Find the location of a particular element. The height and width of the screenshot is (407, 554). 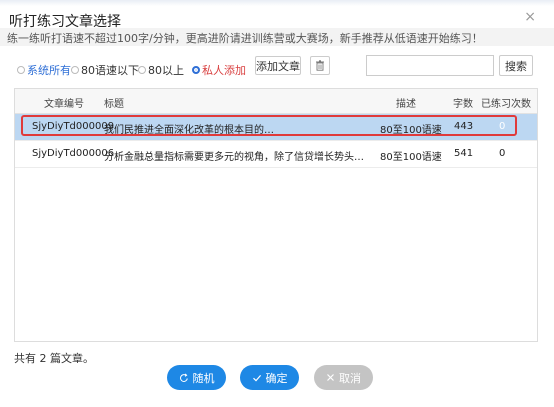

filter-label: 80语速以下 is located at coordinates (110, 70).